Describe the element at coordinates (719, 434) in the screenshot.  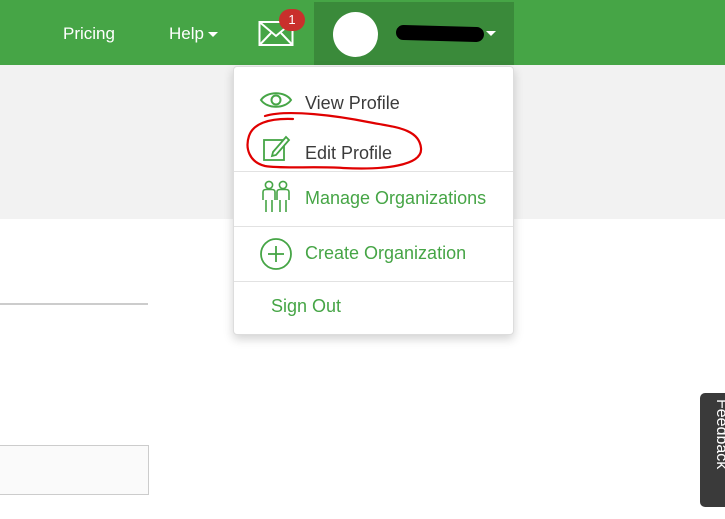
I see `feedback-label: Feedback` at that location.